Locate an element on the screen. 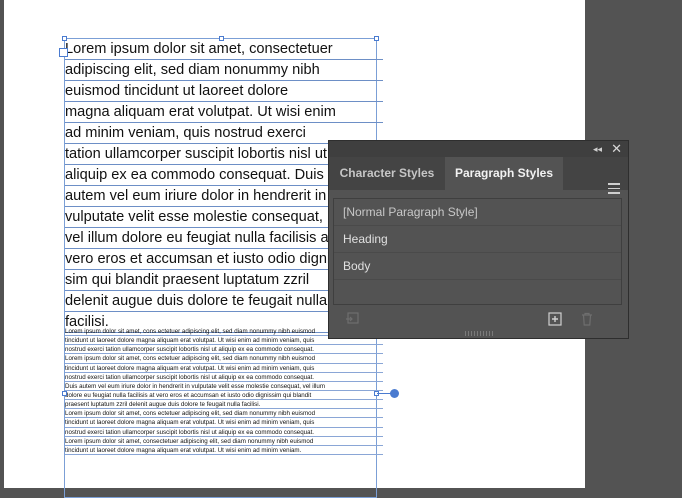  panel-tab-bar: Character Styles Paragraph Styles is located at coordinates (478, 175).